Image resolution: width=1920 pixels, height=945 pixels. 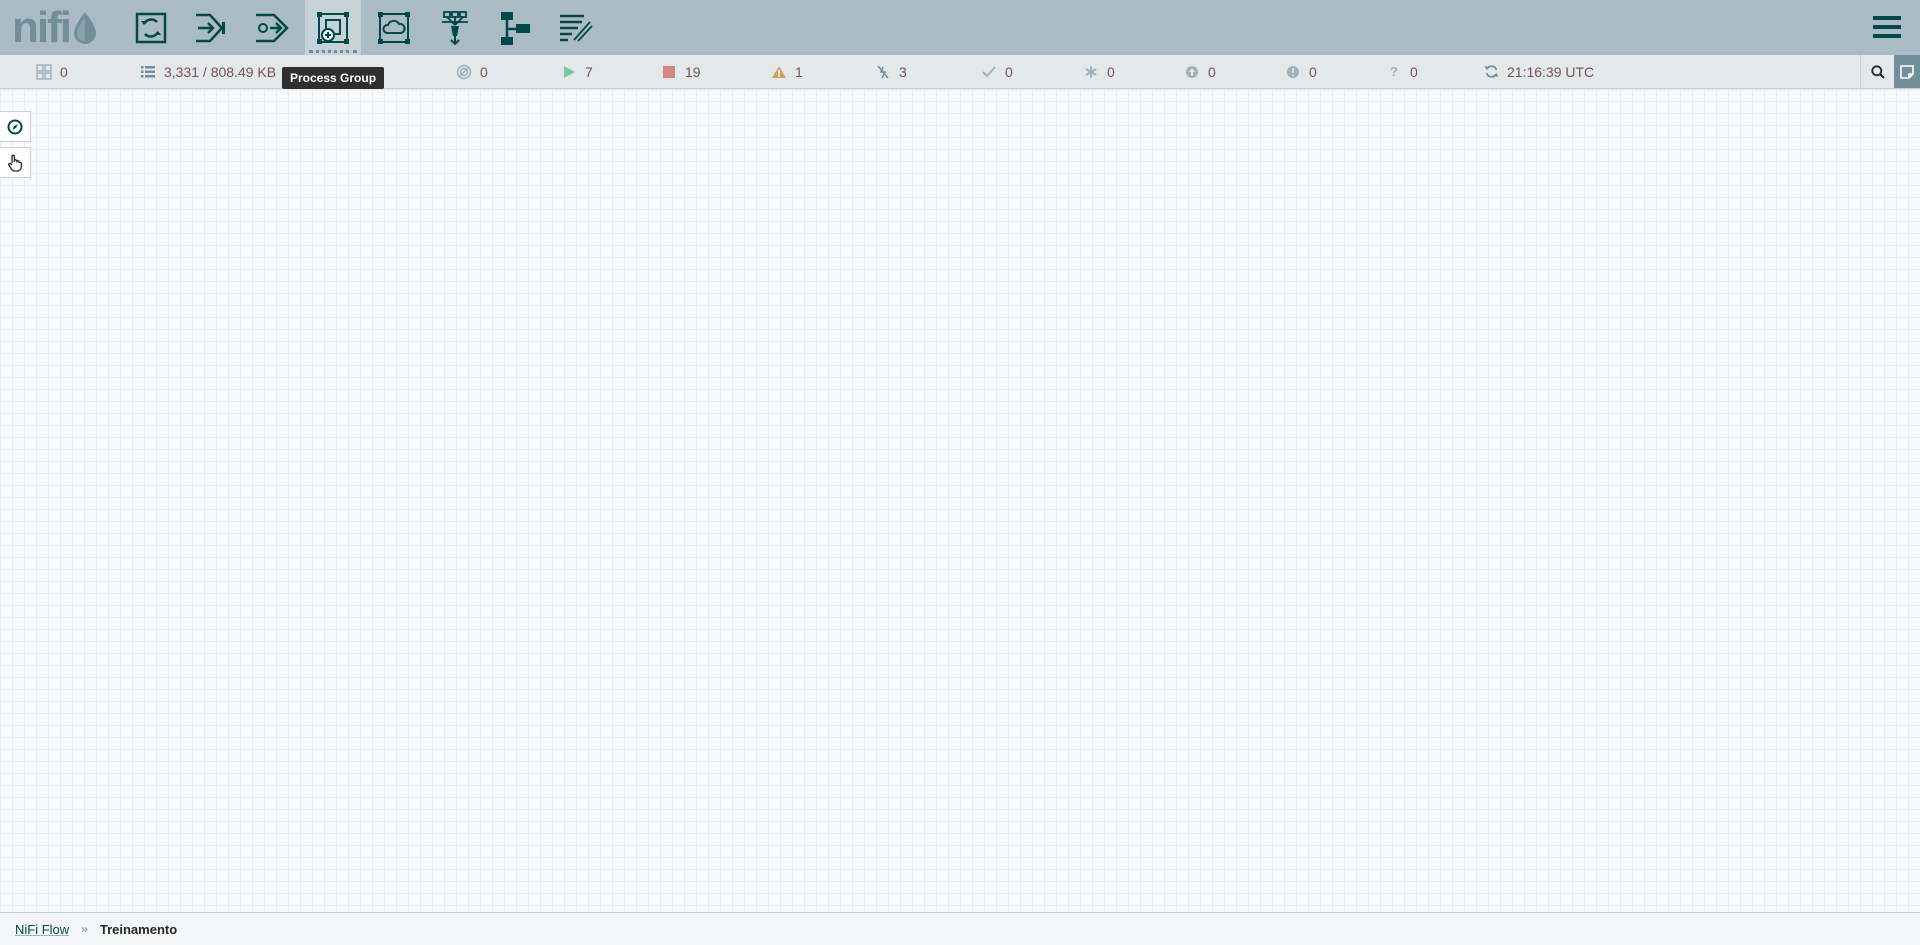 What do you see at coordinates (989, 72) in the screenshot?
I see `check-icon` at bounding box center [989, 72].